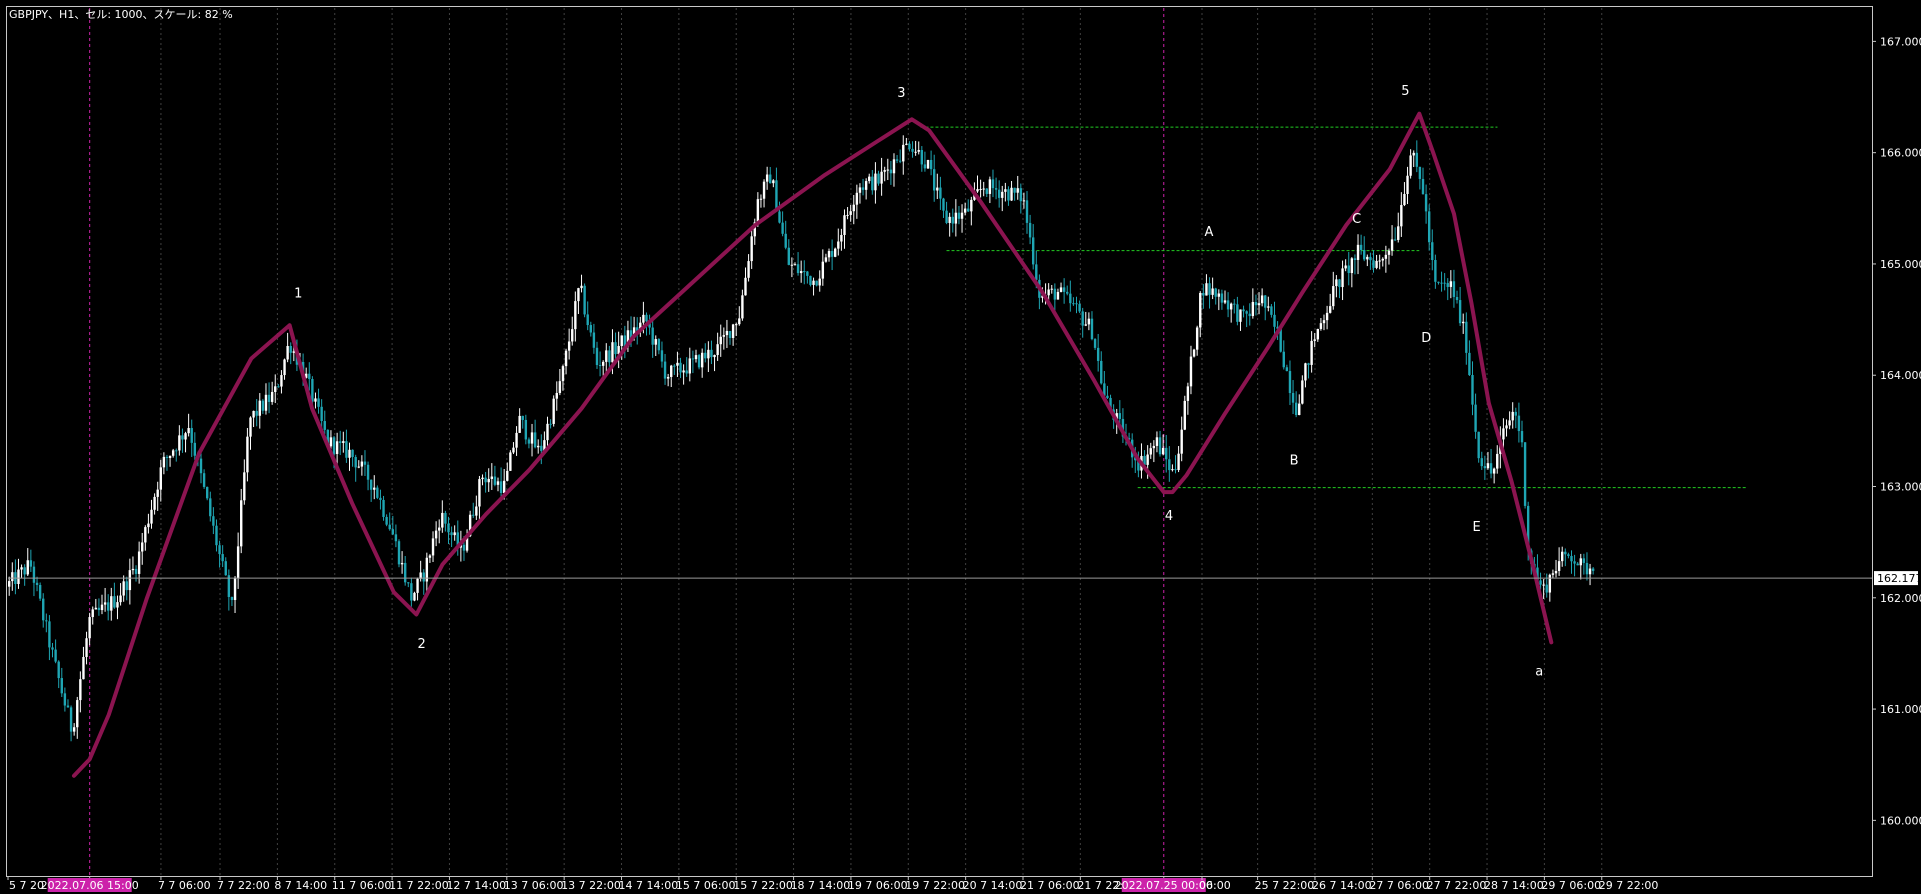 This screenshot has width=1921, height=894. Describe the element at coordinates (1405, 91) in the screenshot. I see `wave-label: 5` at that location.